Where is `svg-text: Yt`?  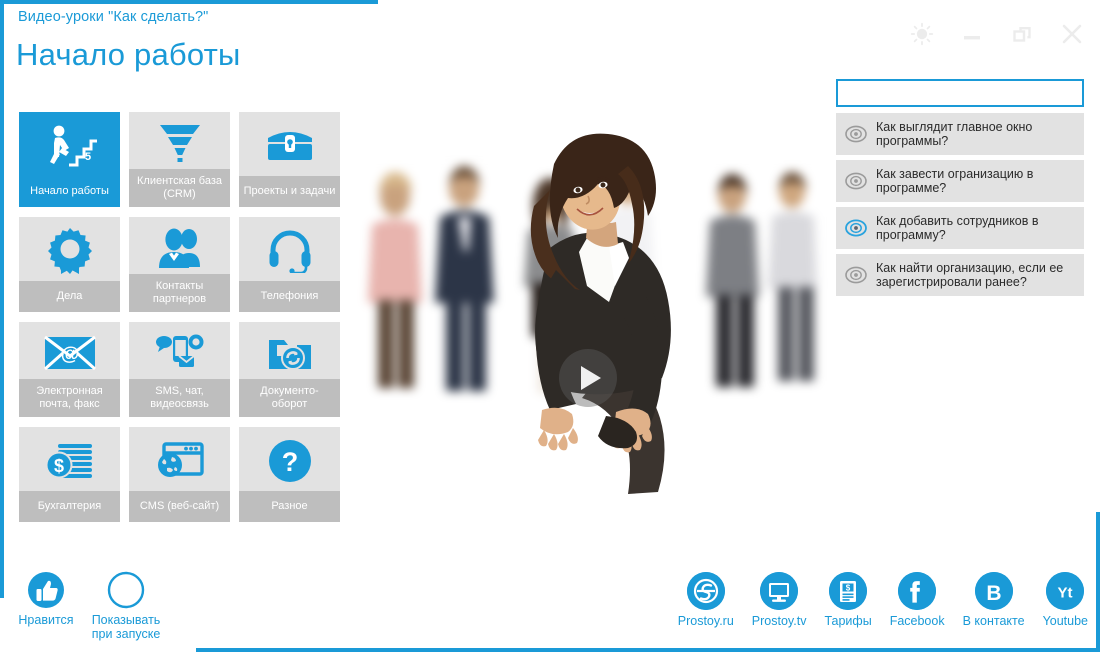
svg-text: Yt is located at coordinates (1065, 593).